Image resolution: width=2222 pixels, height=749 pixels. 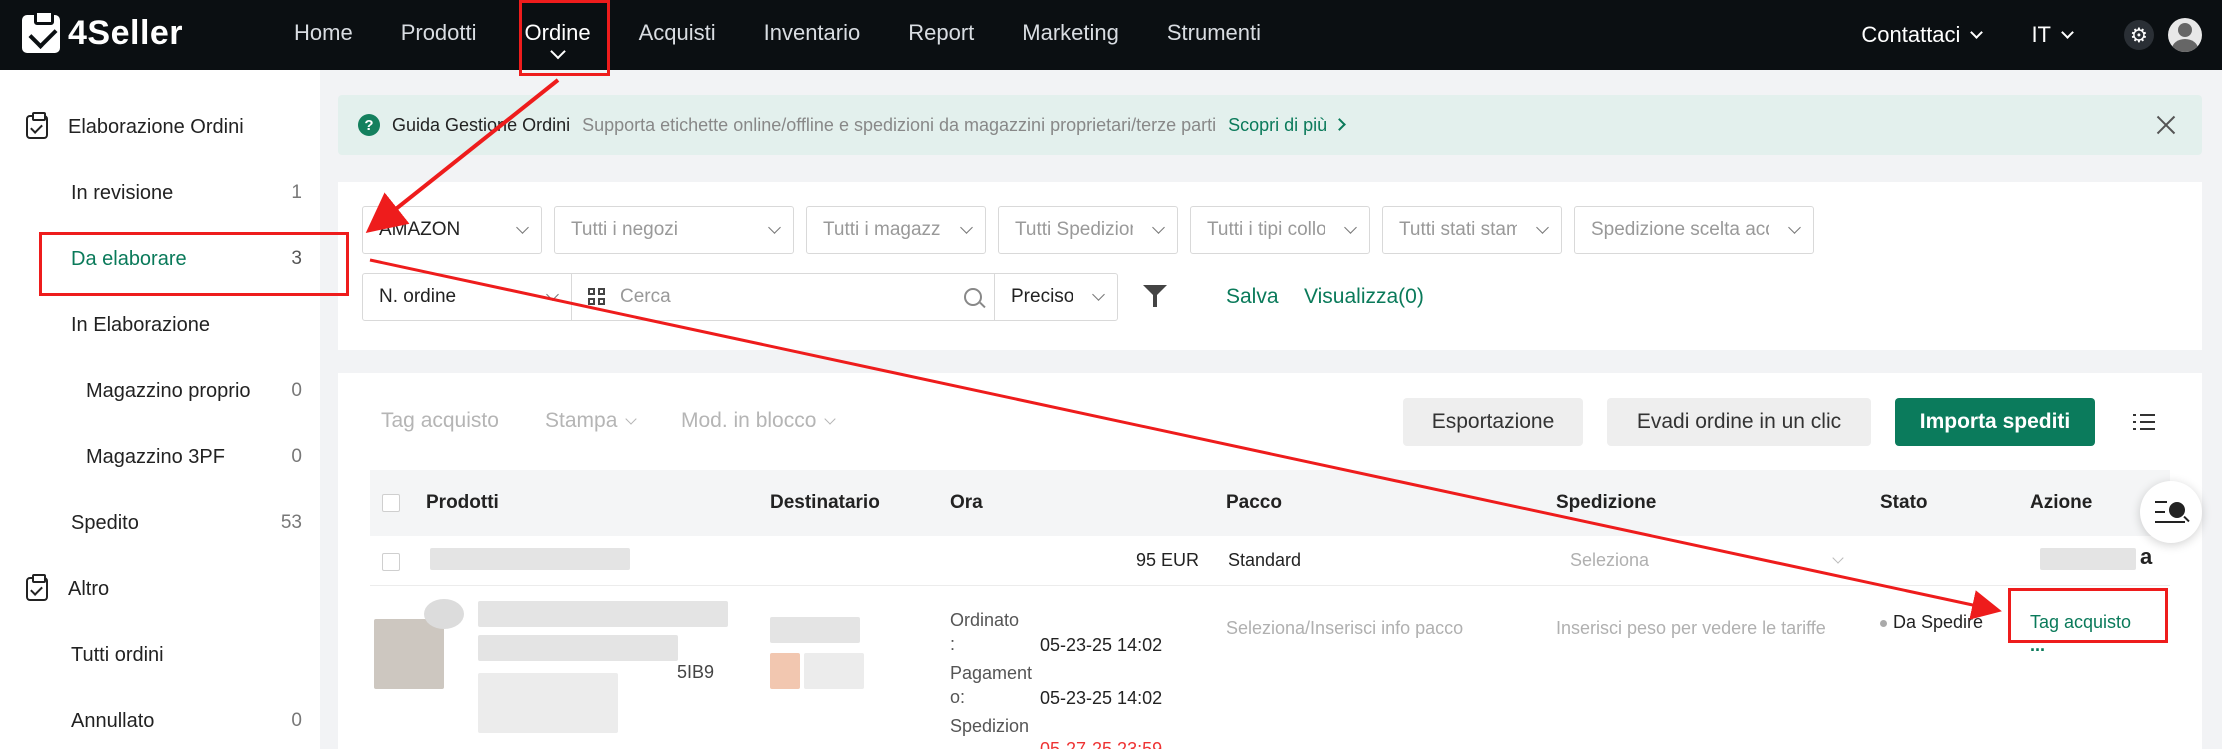 What do you see at coordinates (160, 718) in the screenshot?
I see `sidebar-item-annullato: Annullato 0` at bounding box center [160, 718].